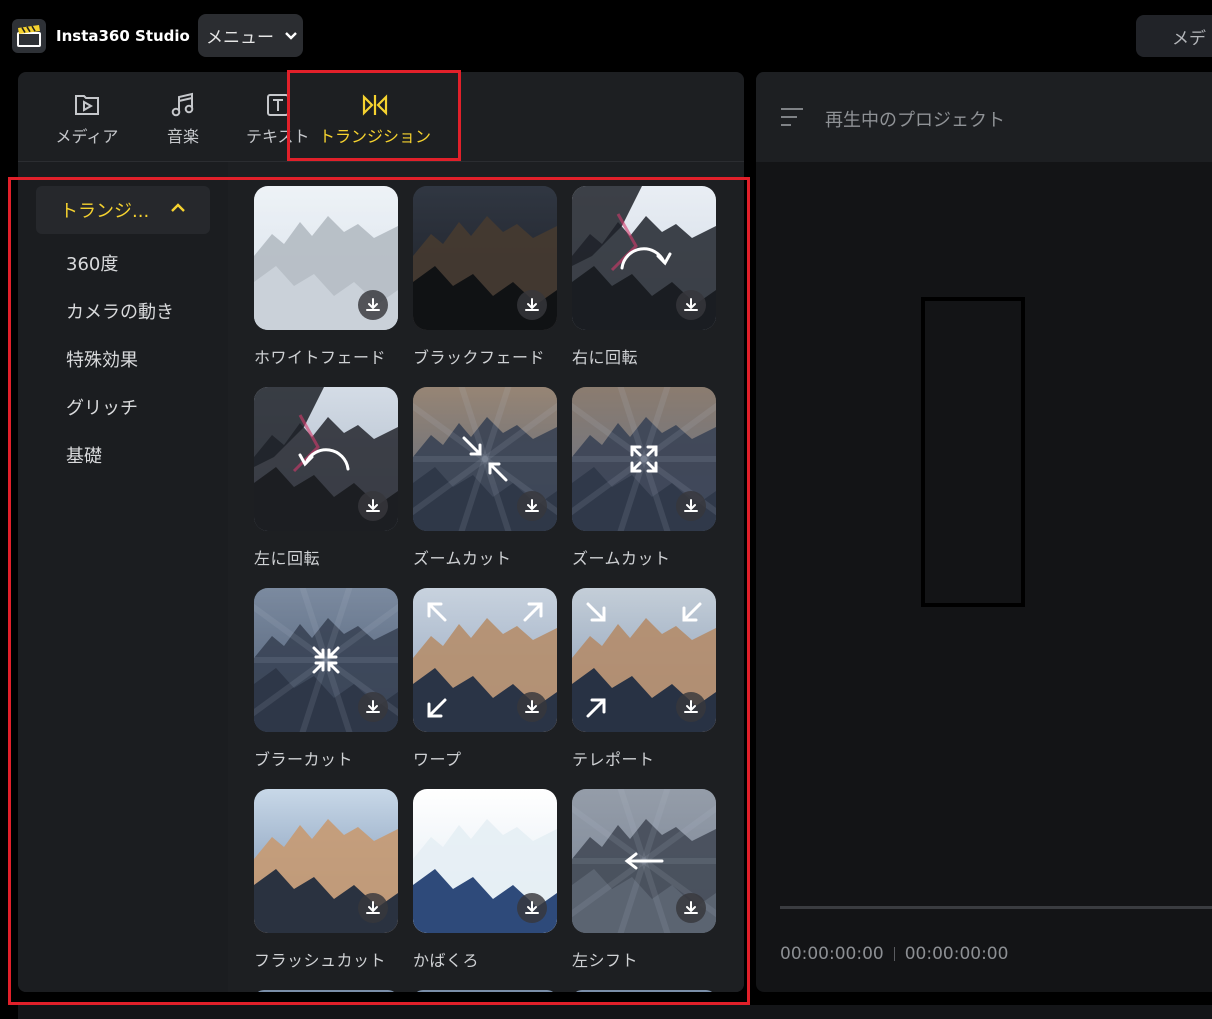  I want to click on top-bar: Insta360 Studio メニュー メデ, so click(606, 36).